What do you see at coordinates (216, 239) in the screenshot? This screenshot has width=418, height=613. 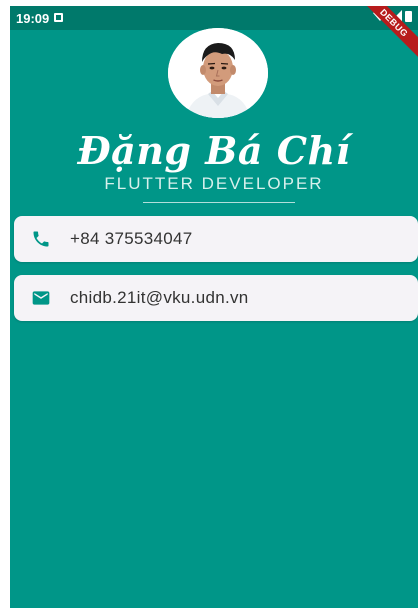 I see `phone-card: +84 375534047` at bounding box center [216, 239].